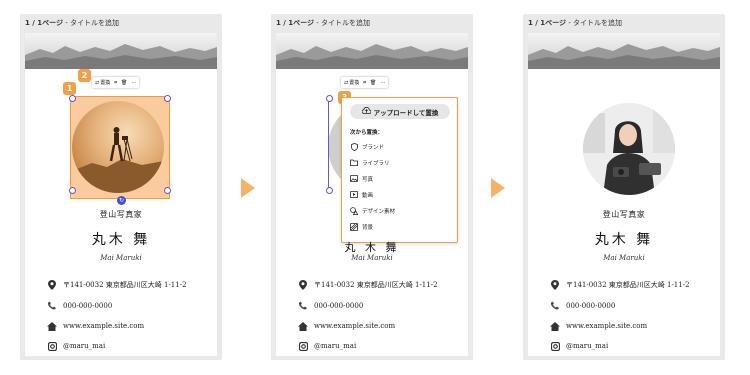 This screenshot has width=750, height=375. I want to click on rotate-handle: ↻, so click(121, 200).